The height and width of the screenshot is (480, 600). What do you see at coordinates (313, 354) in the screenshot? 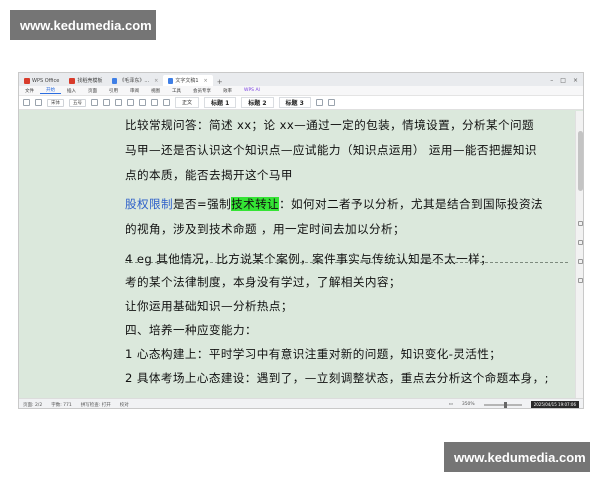
I see `doc-line-10: 1 心态构建上：平时学习中有意识注重对新的问题，知识变化-灵活性；` at bounding box center [313, 354].